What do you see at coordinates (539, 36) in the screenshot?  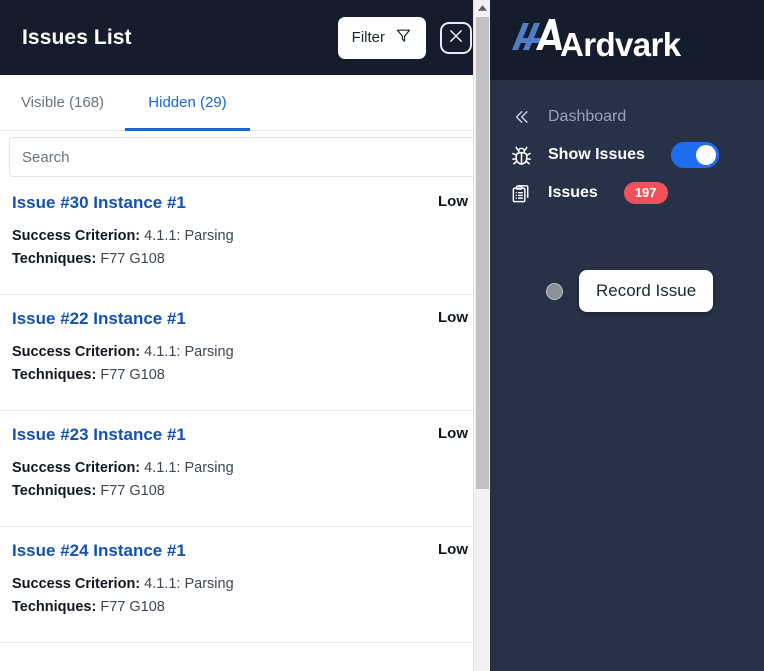 I see `aa-monogram-icon` at bounding box center [539, 36].